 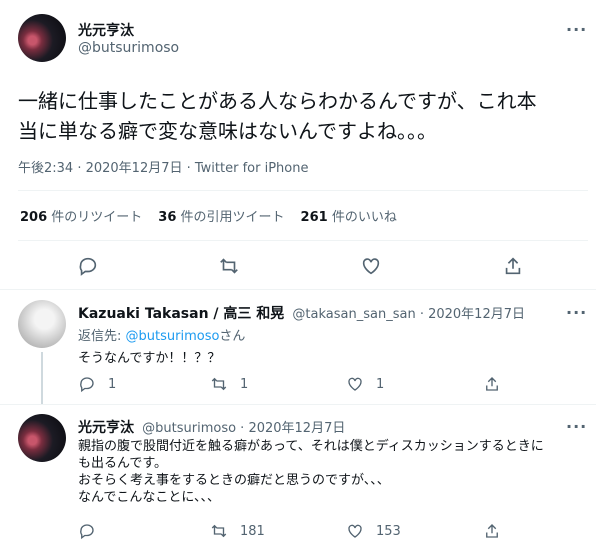 I want to click on retweet-icon, so click(x=229, y=266).